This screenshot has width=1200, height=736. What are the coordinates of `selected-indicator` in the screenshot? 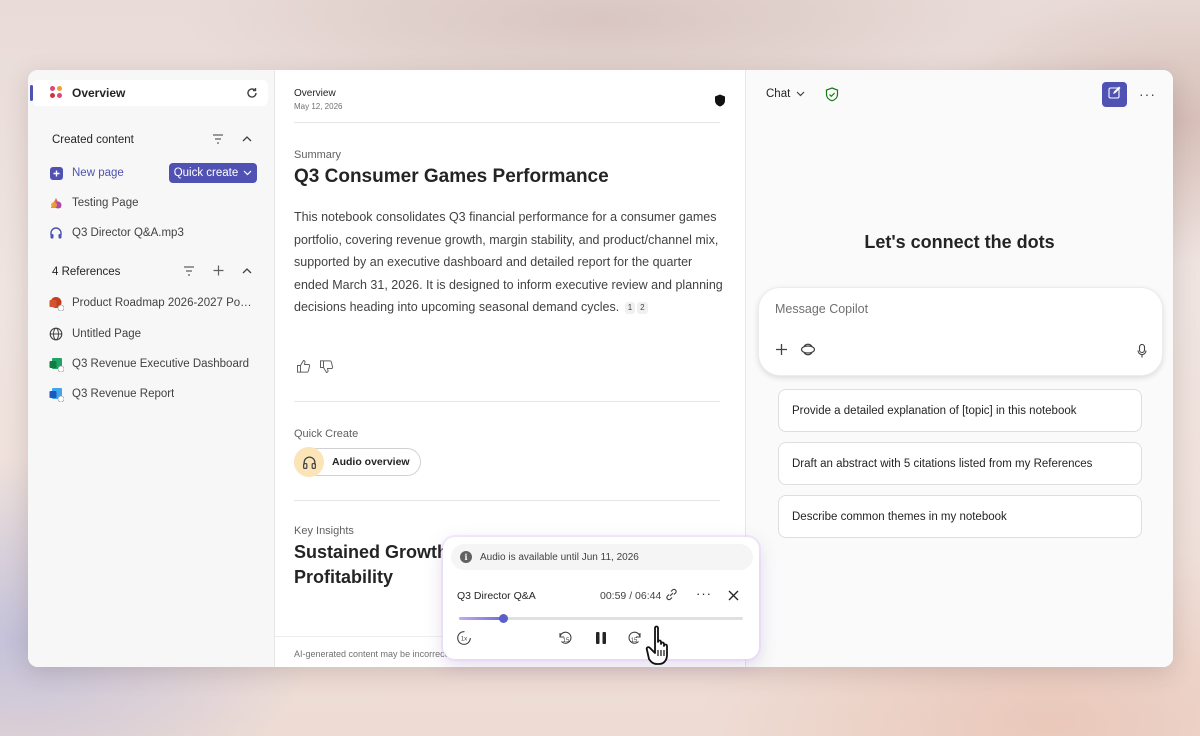 It's located at (31, 93).